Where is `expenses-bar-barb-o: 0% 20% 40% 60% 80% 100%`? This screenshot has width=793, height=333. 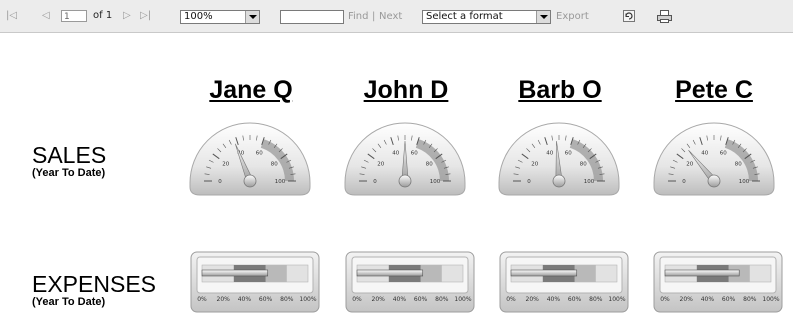 expenses-bar-barb-o: 0% 20% 40% 60% 80% 100% is located at coordinates (564, 282).